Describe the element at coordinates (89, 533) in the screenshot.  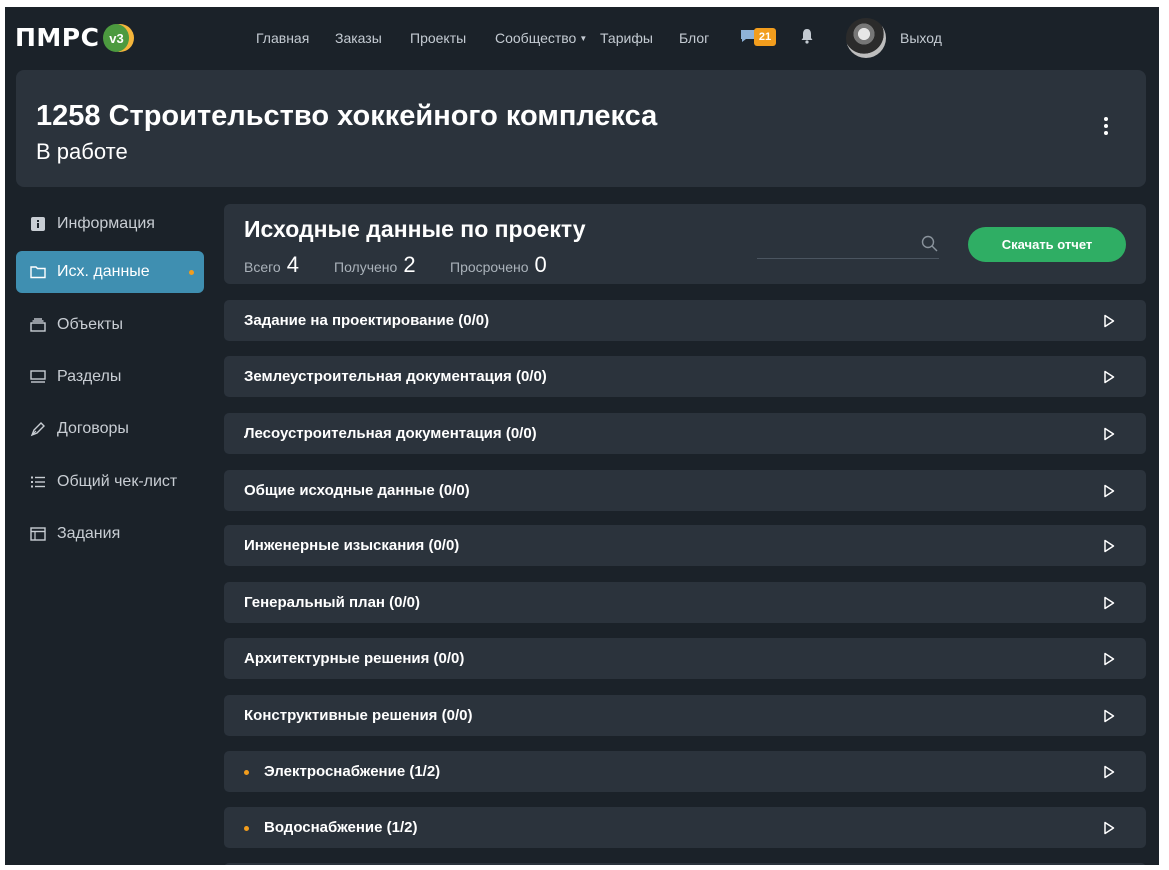
I see `sidebar-item-label: Задания` at that location.